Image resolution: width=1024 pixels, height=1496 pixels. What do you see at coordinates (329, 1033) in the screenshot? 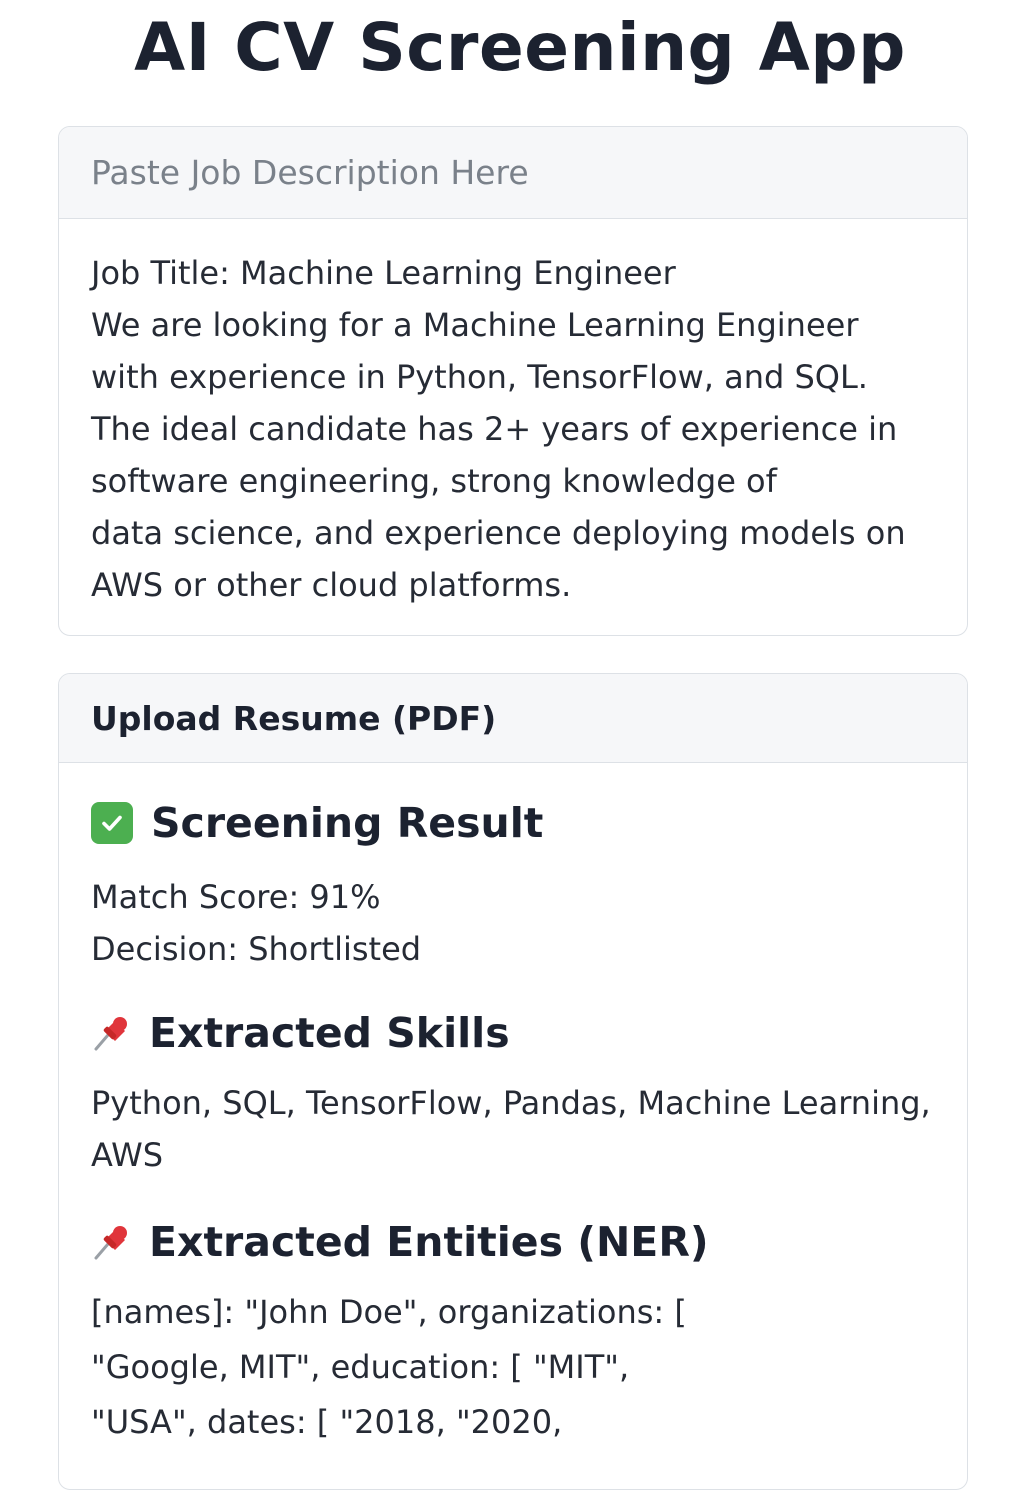
I see `extracted-skills-title: Extracted Skills` at bounding box center [329, 1033].